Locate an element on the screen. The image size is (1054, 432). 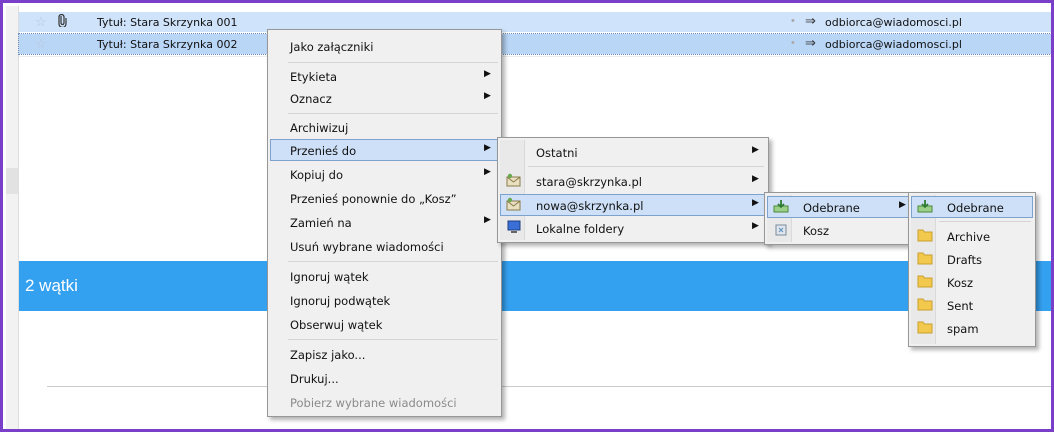
account-submenu: Odebrane ▶ Kosz is located at coordinates (839, 218).